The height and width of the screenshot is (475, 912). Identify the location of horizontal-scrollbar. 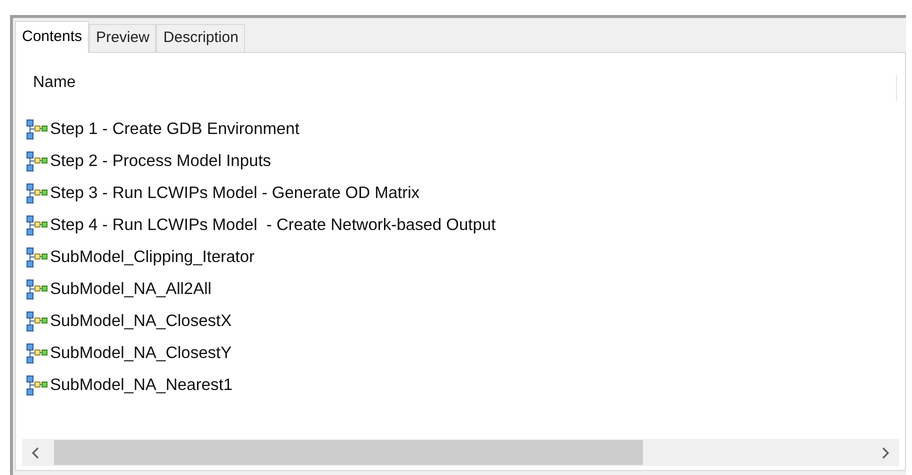
(460, 452).